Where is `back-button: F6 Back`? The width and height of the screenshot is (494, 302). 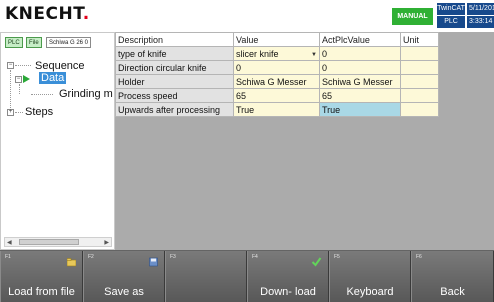 back-button: F6 Back is located at coordinates (452, 276).